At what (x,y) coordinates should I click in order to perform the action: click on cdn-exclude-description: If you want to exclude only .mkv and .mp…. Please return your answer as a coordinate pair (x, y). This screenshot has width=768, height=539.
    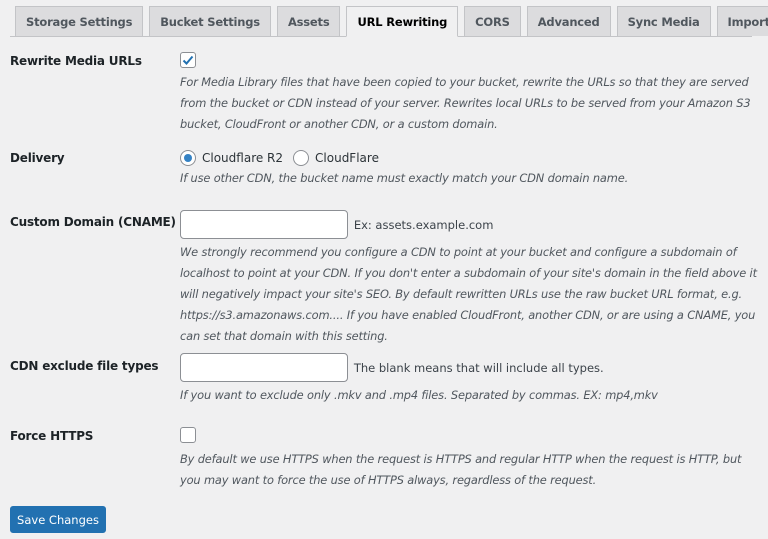
    Looking at the image, I should click on (419, 395).